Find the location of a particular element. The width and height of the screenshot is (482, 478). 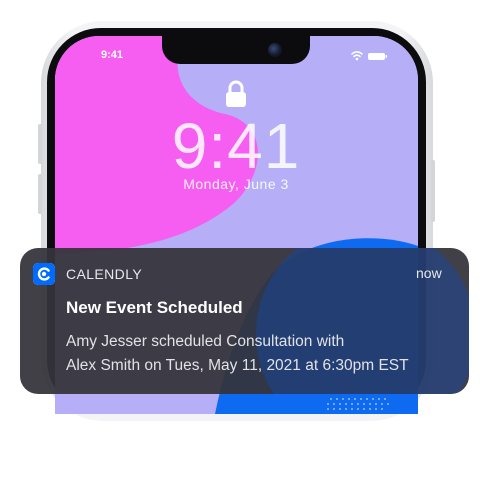

lock-icon is located at coordinates (236, 93).